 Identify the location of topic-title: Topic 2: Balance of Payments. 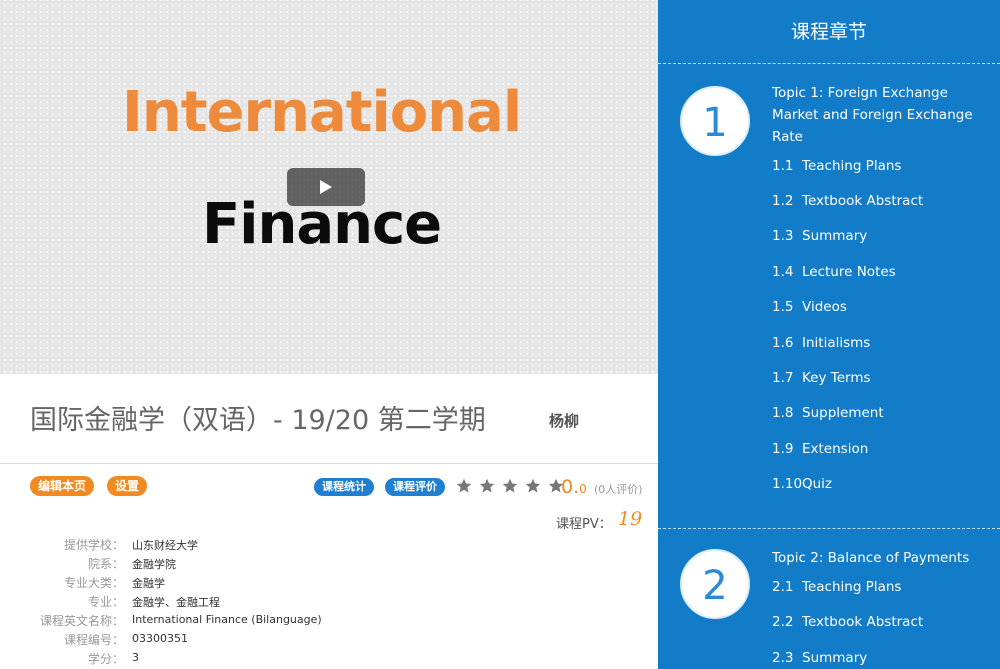
(882, 558).